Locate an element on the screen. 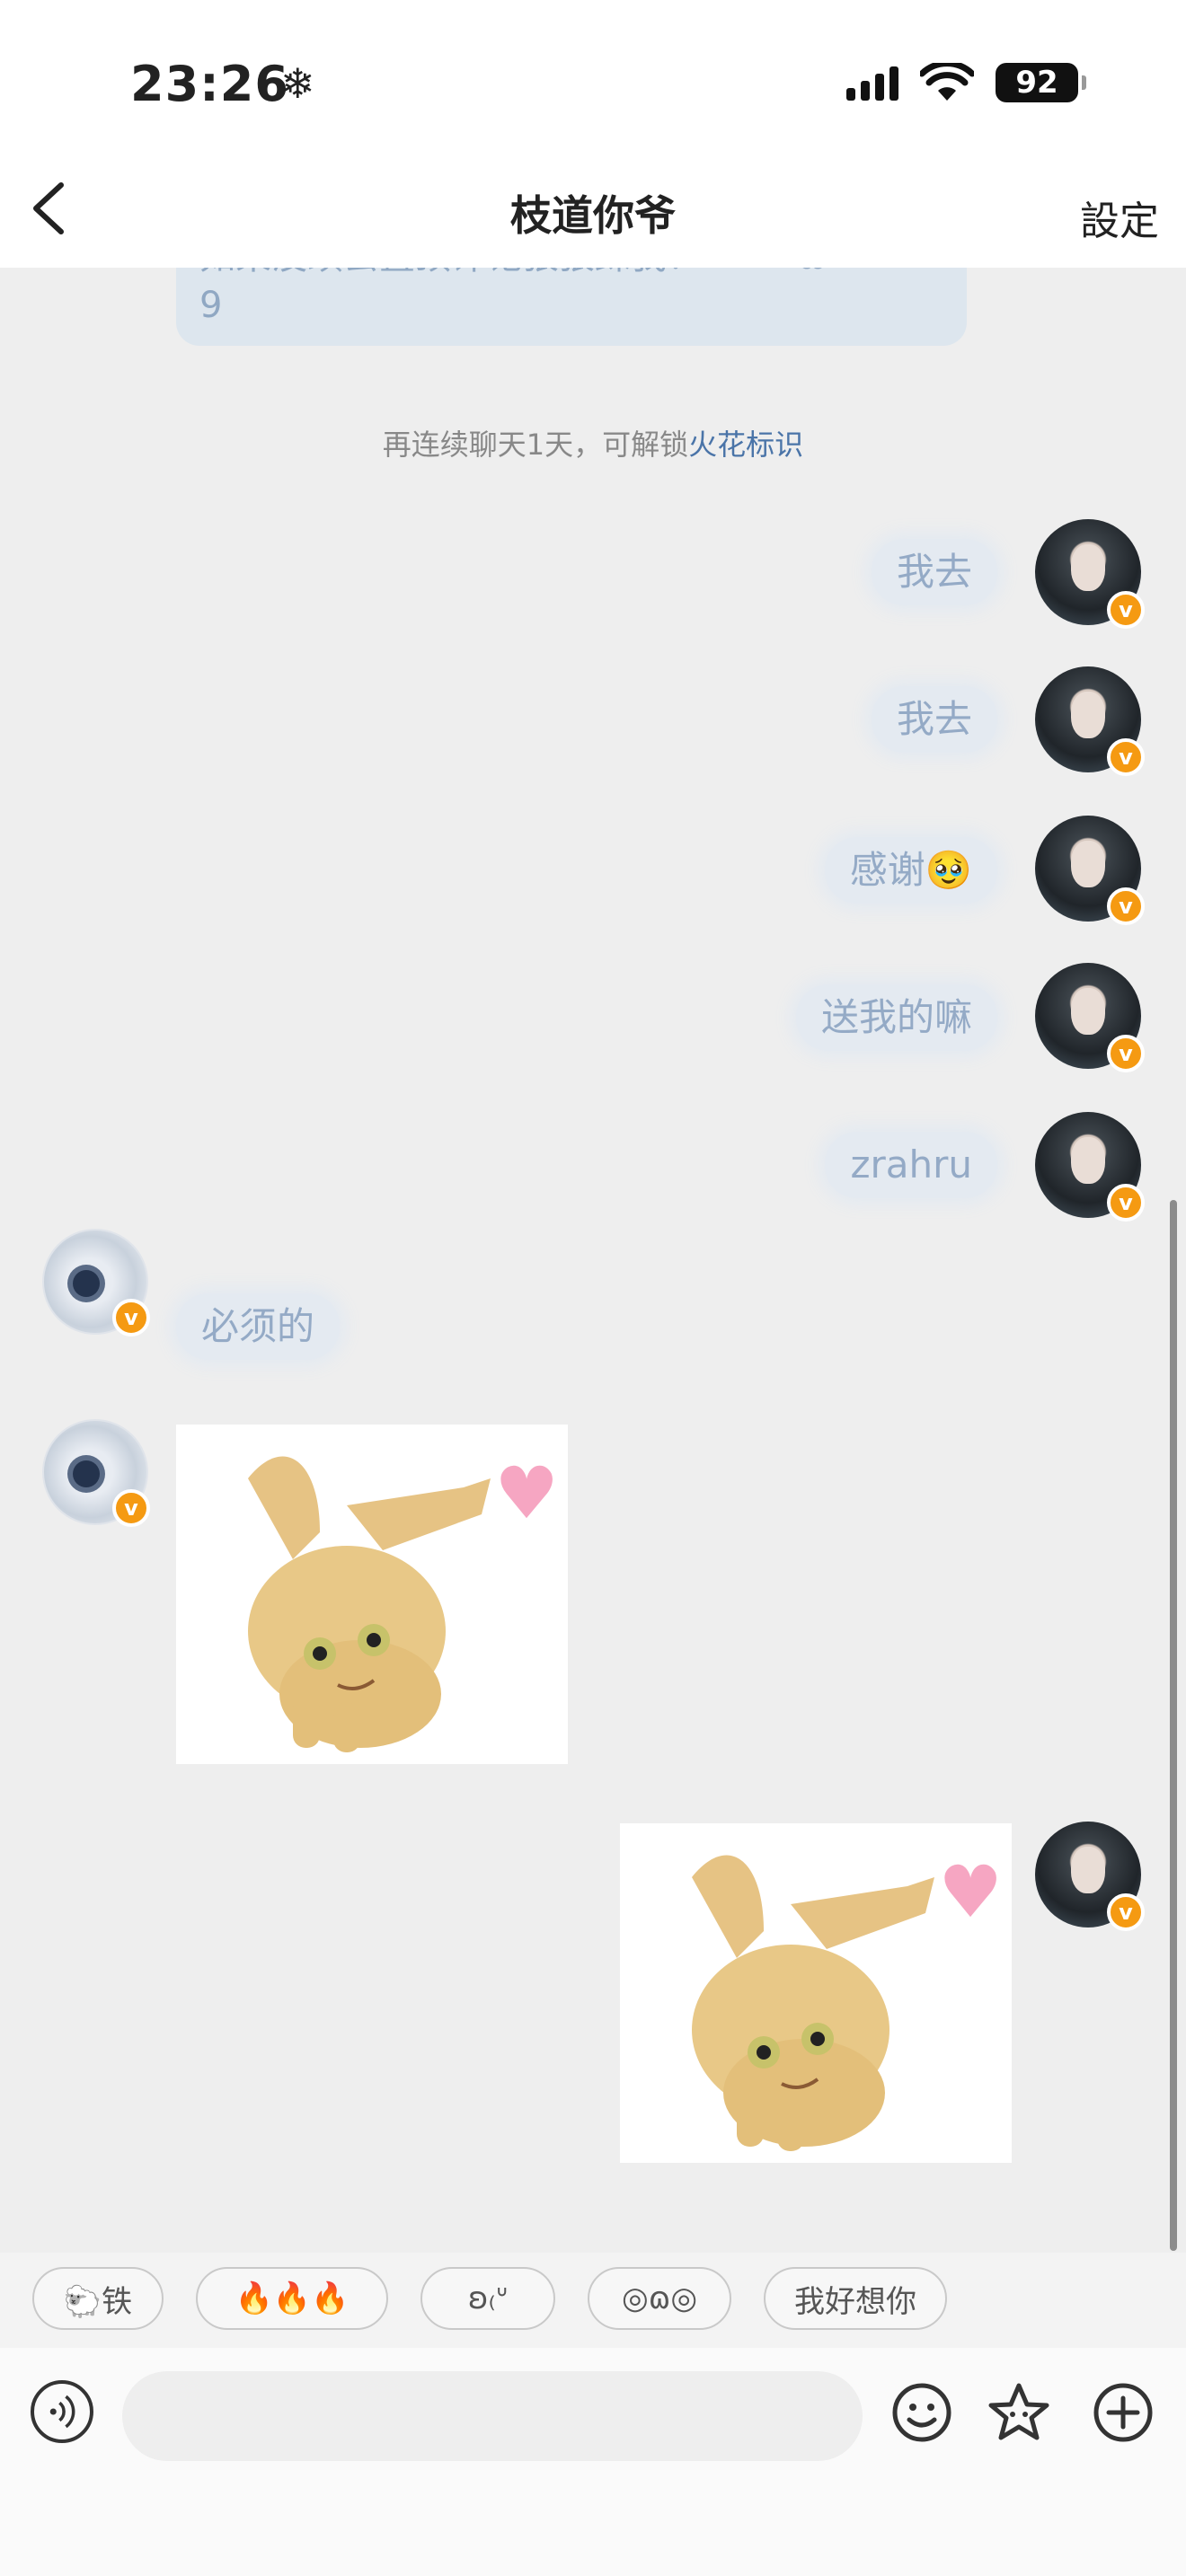  page-title: 枝道你爷 is located at coordinates (593, 215).